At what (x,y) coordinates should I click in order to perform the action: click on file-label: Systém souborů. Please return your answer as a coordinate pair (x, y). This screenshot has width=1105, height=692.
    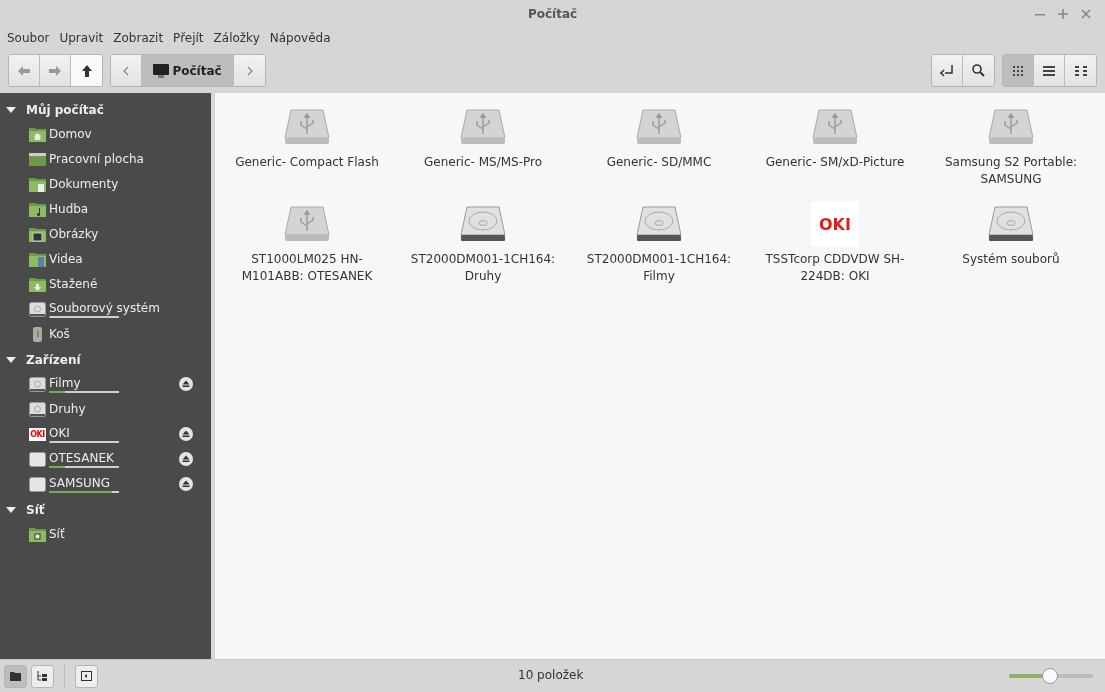
    Looking at the image, I should click on (1011, 259).